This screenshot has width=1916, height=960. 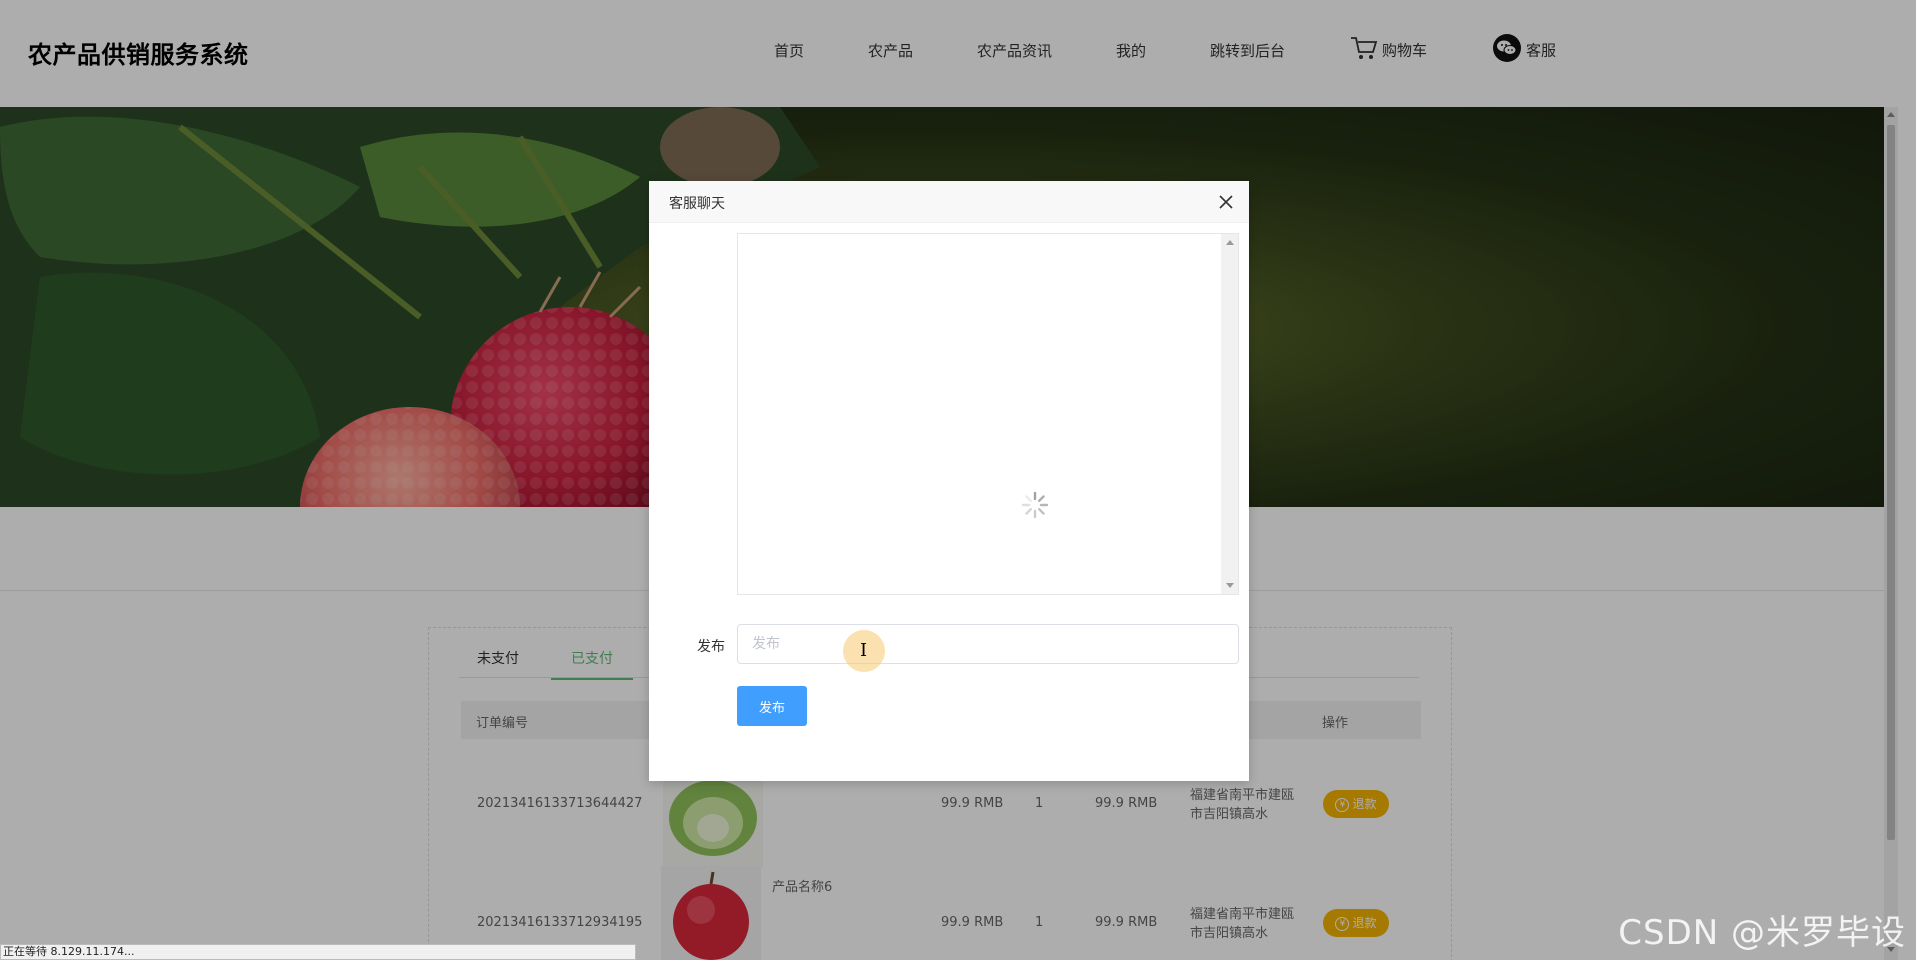 What do you see at coordinates (1035, 507) in the screenshot?
I see `loading-spinner-icon` at bounding box center [1035, 507].